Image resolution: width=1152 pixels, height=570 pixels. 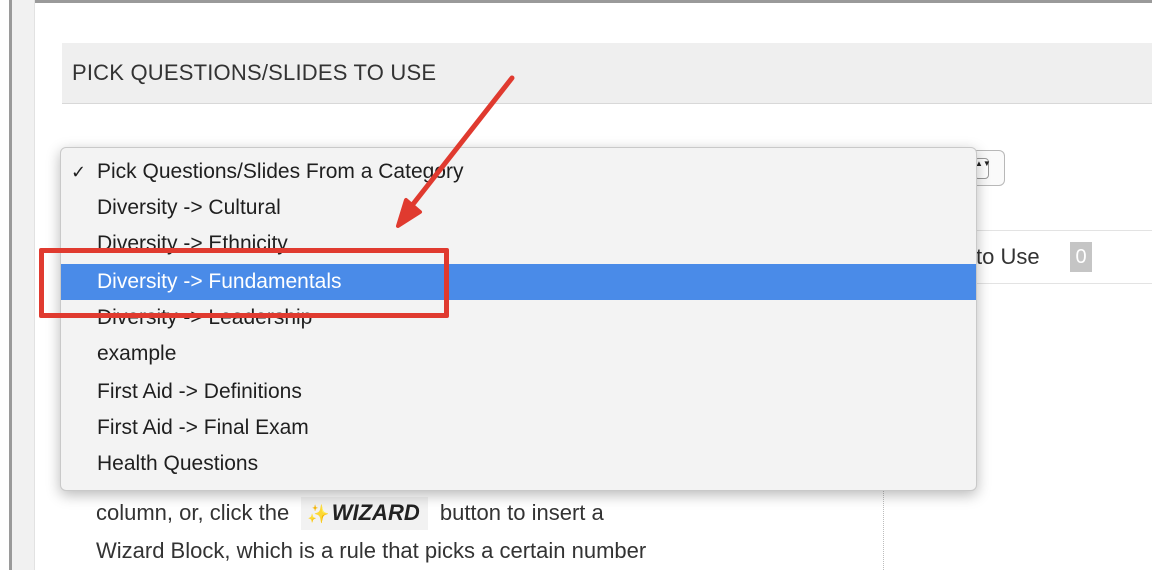 I want to click on dropdown-item: Diversity -> Cultural, so click(x=518, y=208).